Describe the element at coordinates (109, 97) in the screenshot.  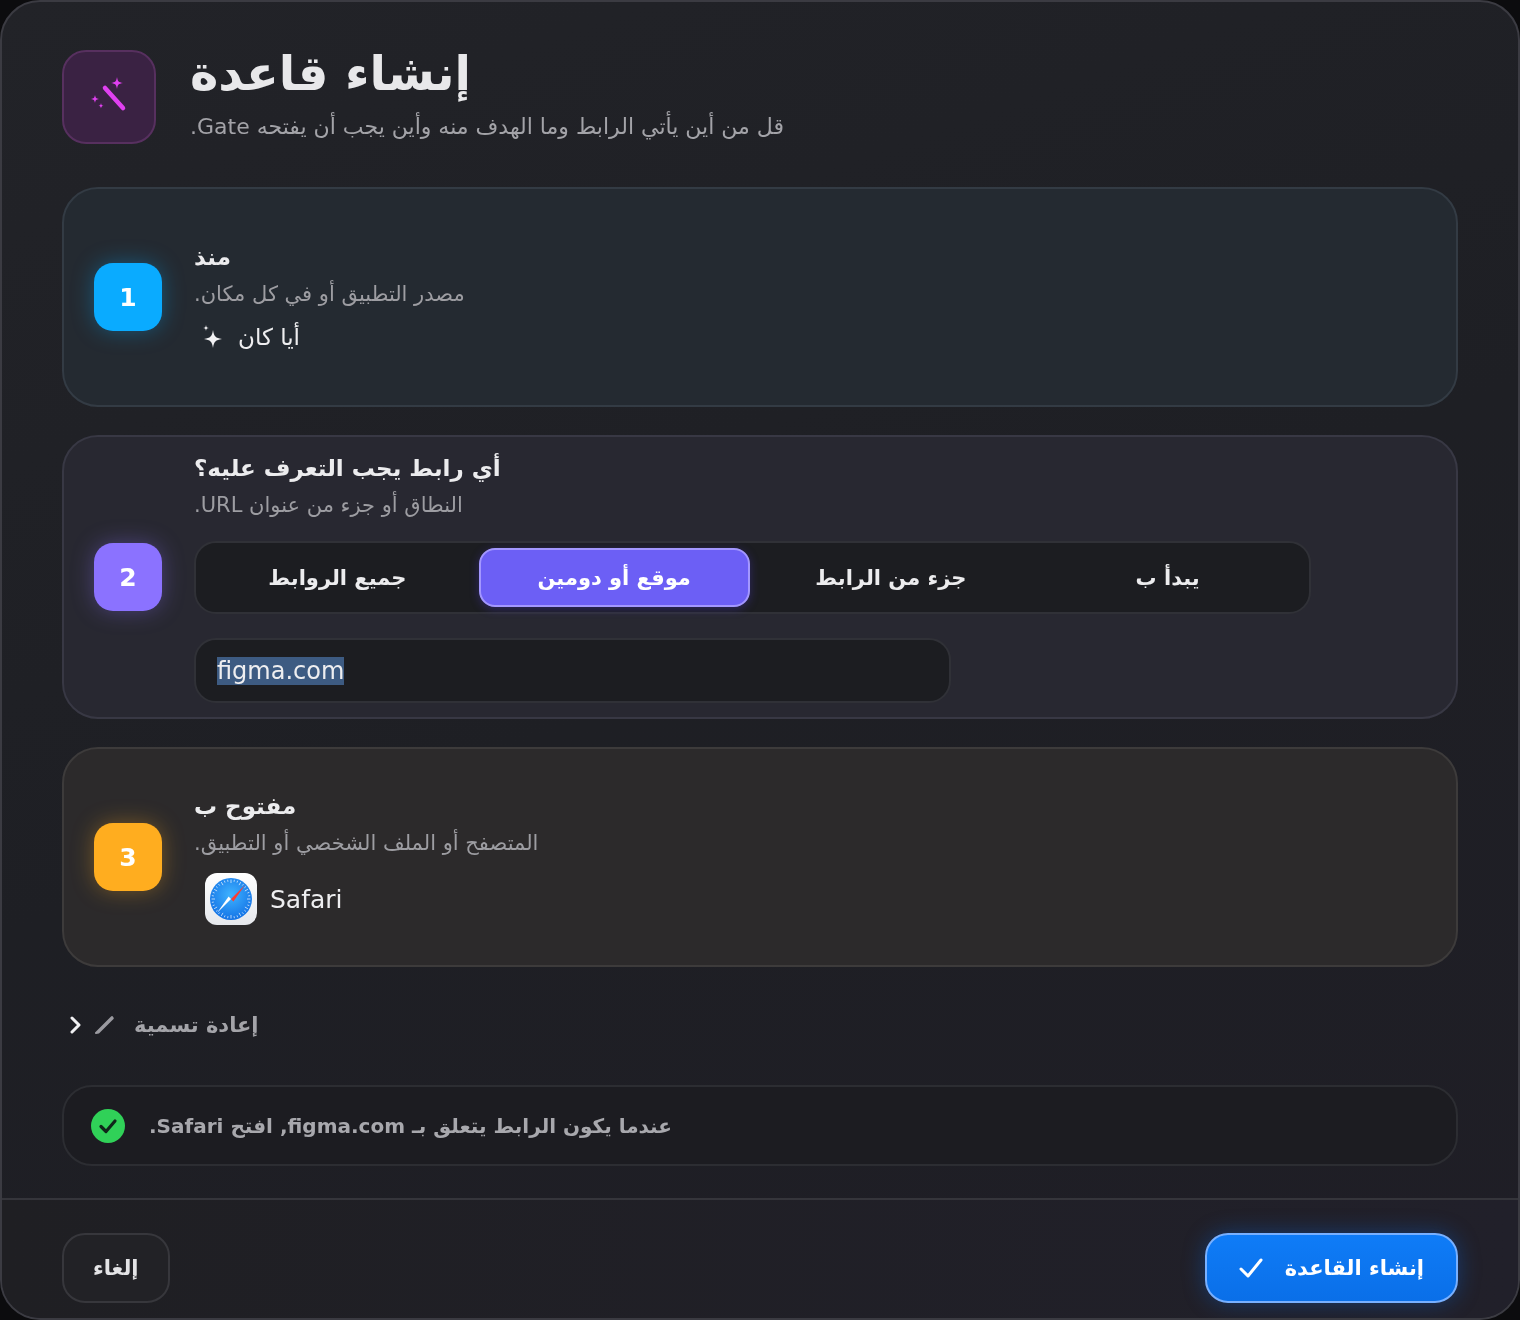
I see `wand-sparkles-icon` at that location.